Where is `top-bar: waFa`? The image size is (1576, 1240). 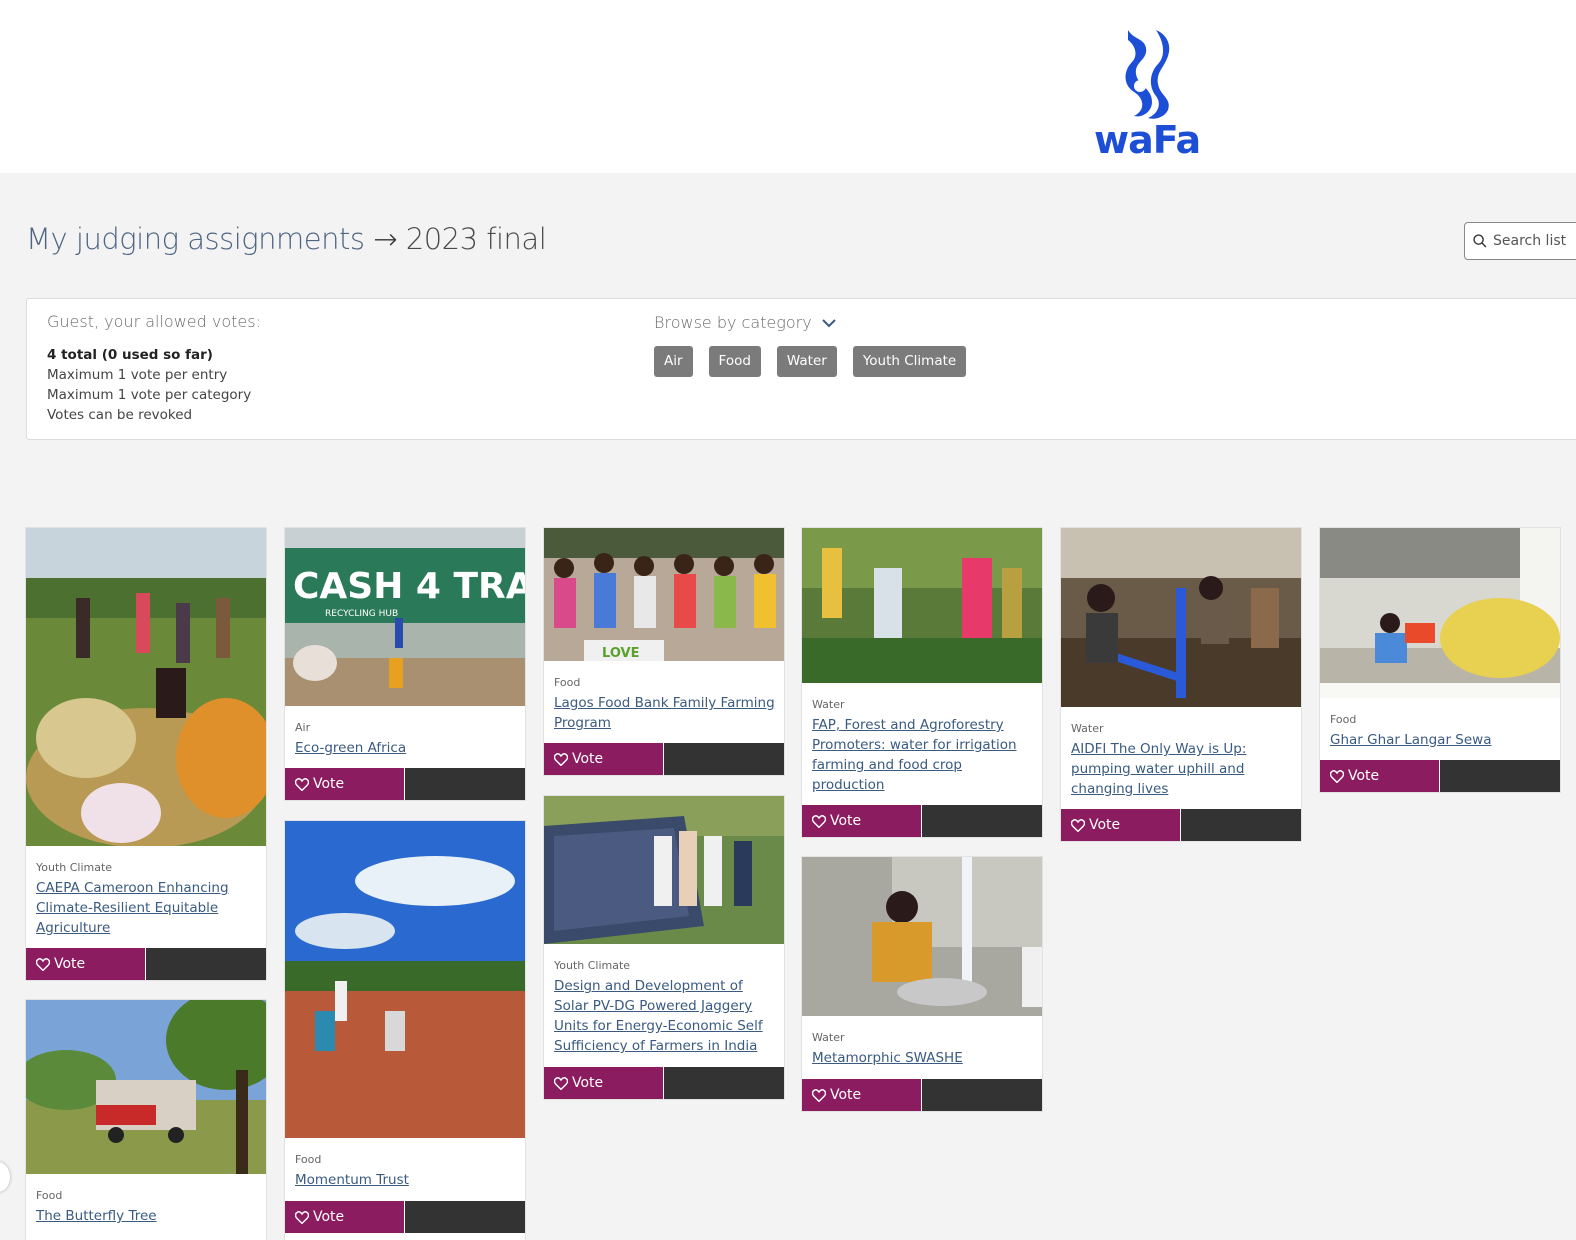 top-bar: waFa is located at coordinates (788, 86).